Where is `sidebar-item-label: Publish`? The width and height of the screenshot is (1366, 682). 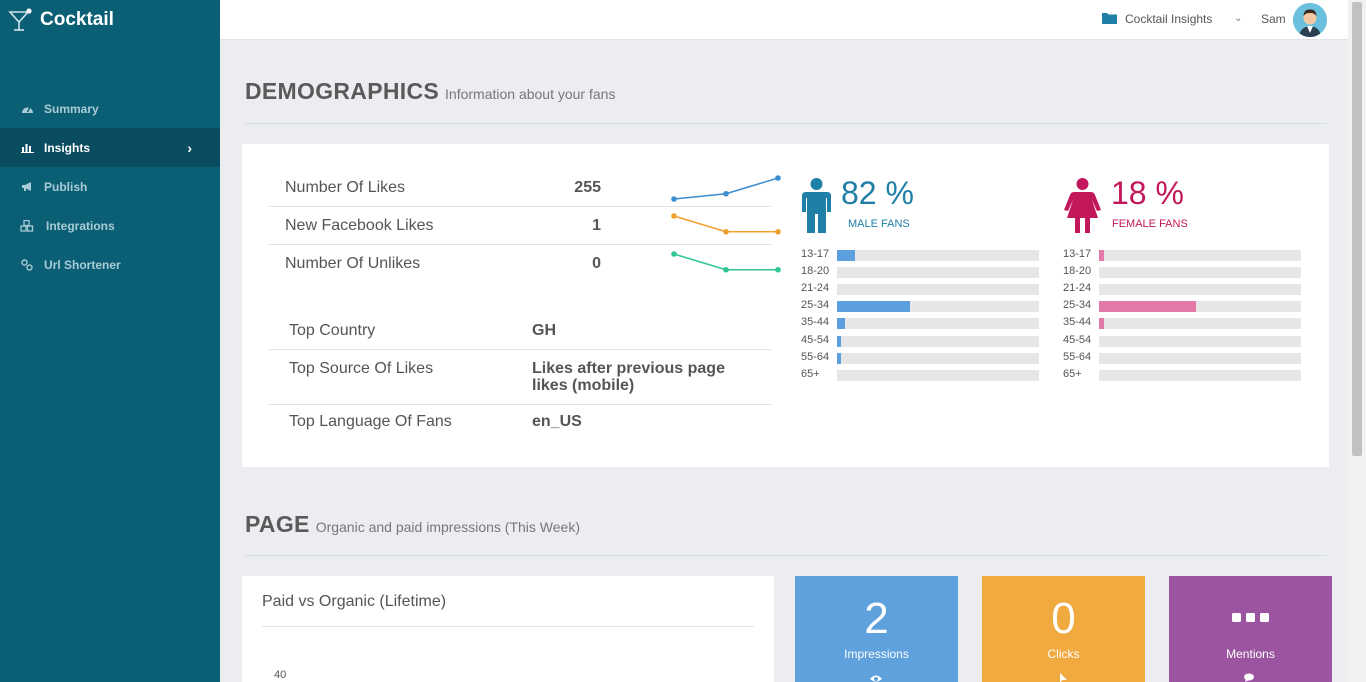
sidebar-item-label: Publish is located at coordinates (66, 186).